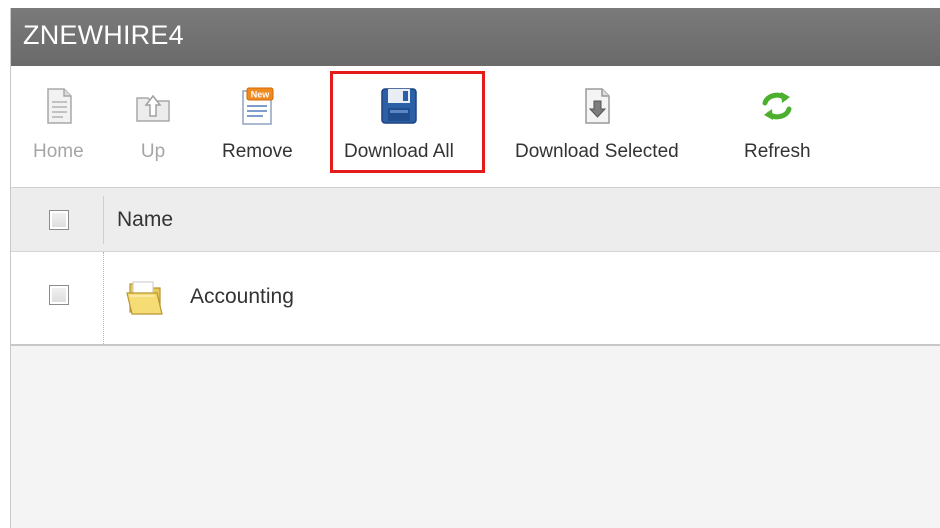 The width and height of the screenshot is (940, 528). I want to click on new-badge: New, so click(261, 95).